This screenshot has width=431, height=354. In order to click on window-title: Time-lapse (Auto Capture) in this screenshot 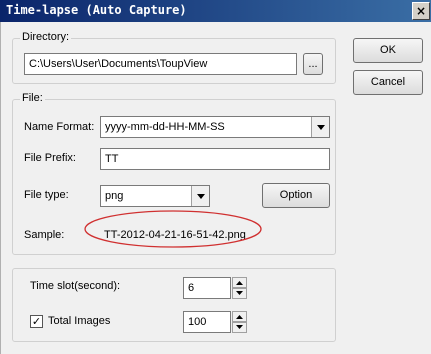, I will do `click(96, 10)`.